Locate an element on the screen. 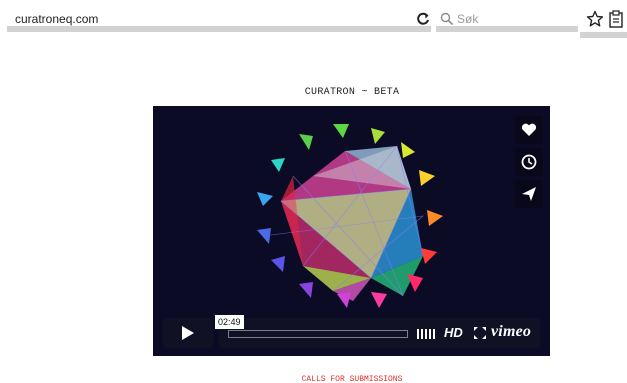 This screenshot has width=627, height=383. browser-toolbar: curatroneq.com Søk is located at coordinates (313, 19).